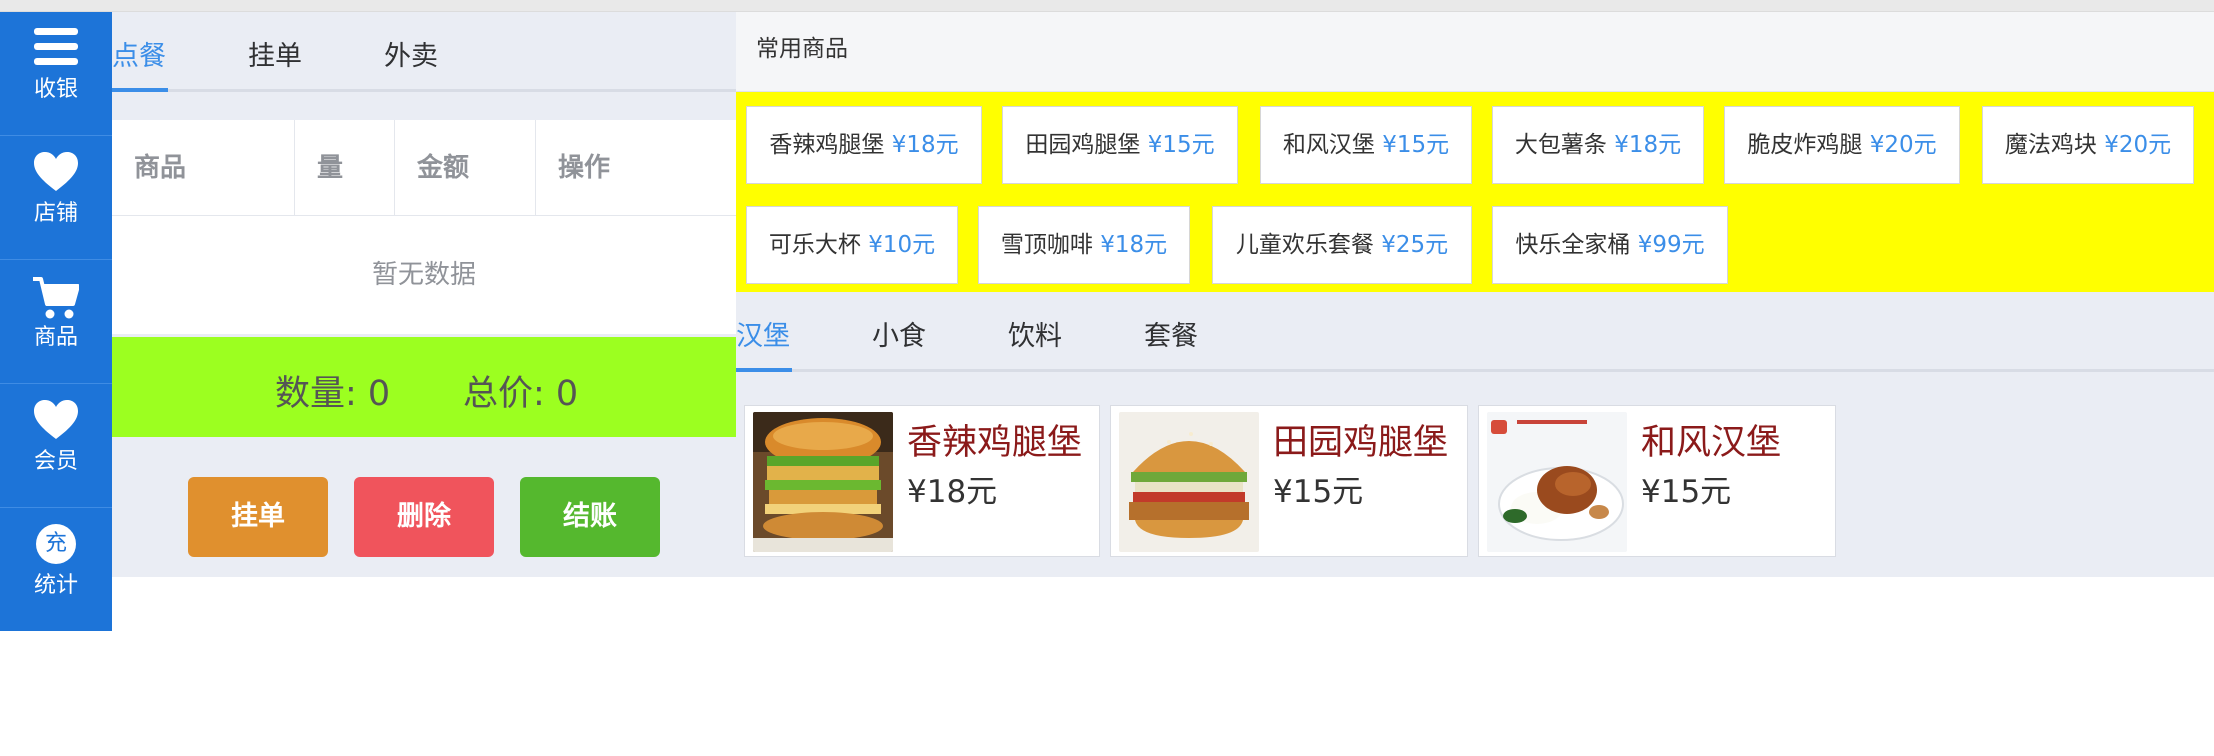  I want to click on product-card: 香辣鸡腿堡 ¥18元, so click(922, 481).